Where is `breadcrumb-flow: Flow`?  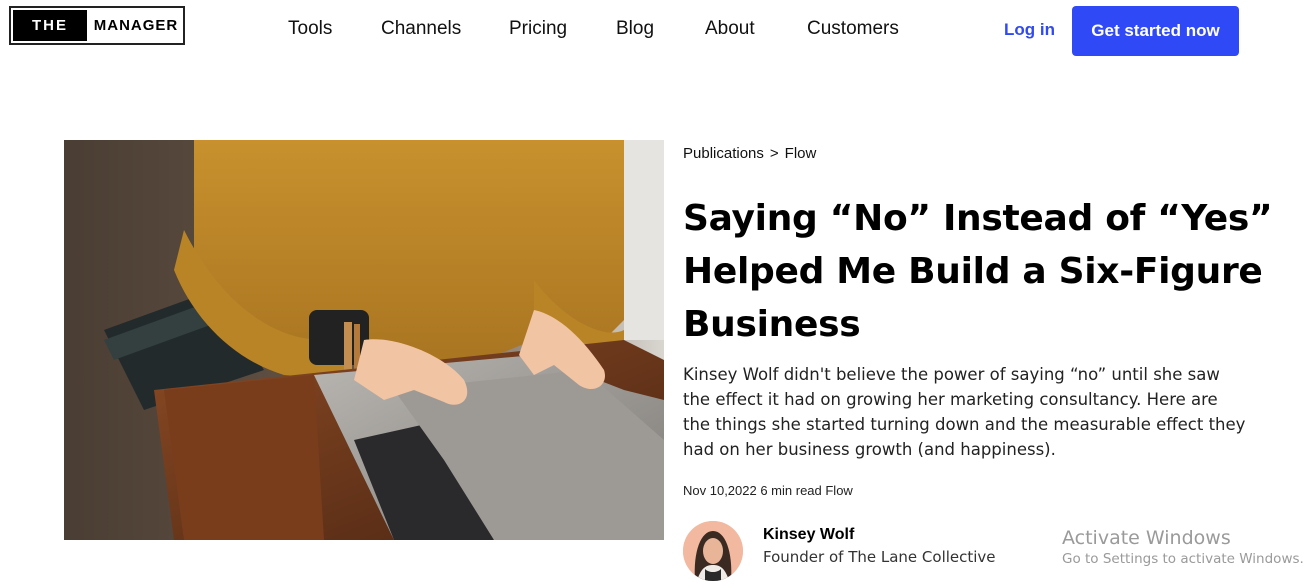 breadcrumb-flow: Flow is located at coordinates (801, 153).